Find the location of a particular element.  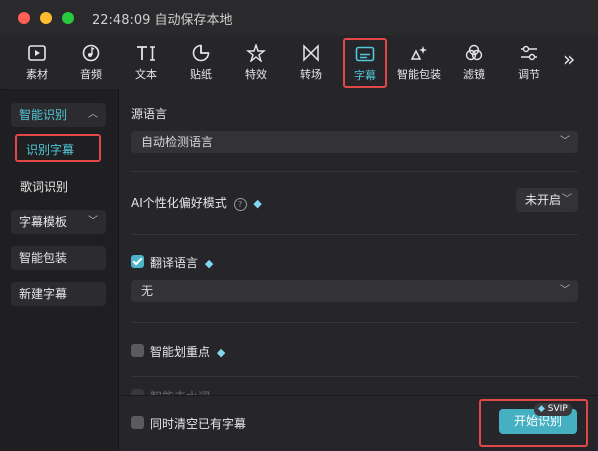

ai-preference-select: 未开启 ﹀ is located at coordinates (547, 200).